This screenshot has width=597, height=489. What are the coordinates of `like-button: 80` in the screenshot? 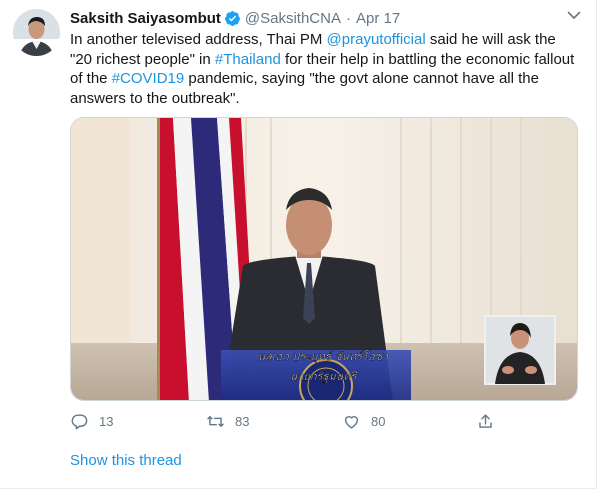 It's located at (363, 421).